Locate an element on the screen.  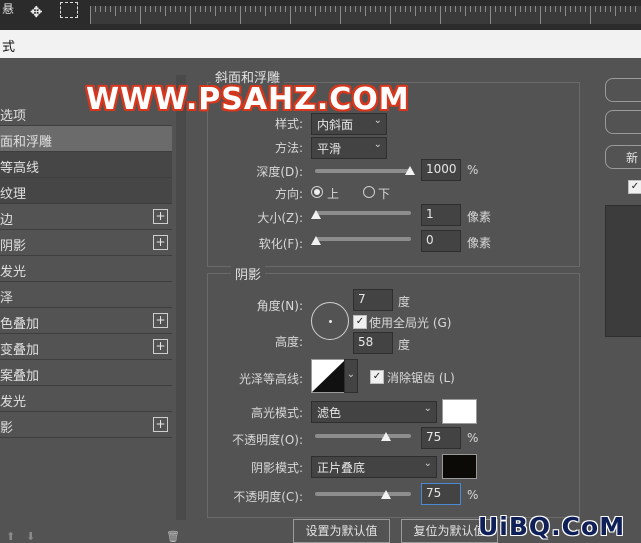
highlight-opacity-thumb is located at coordinates (386, 436).